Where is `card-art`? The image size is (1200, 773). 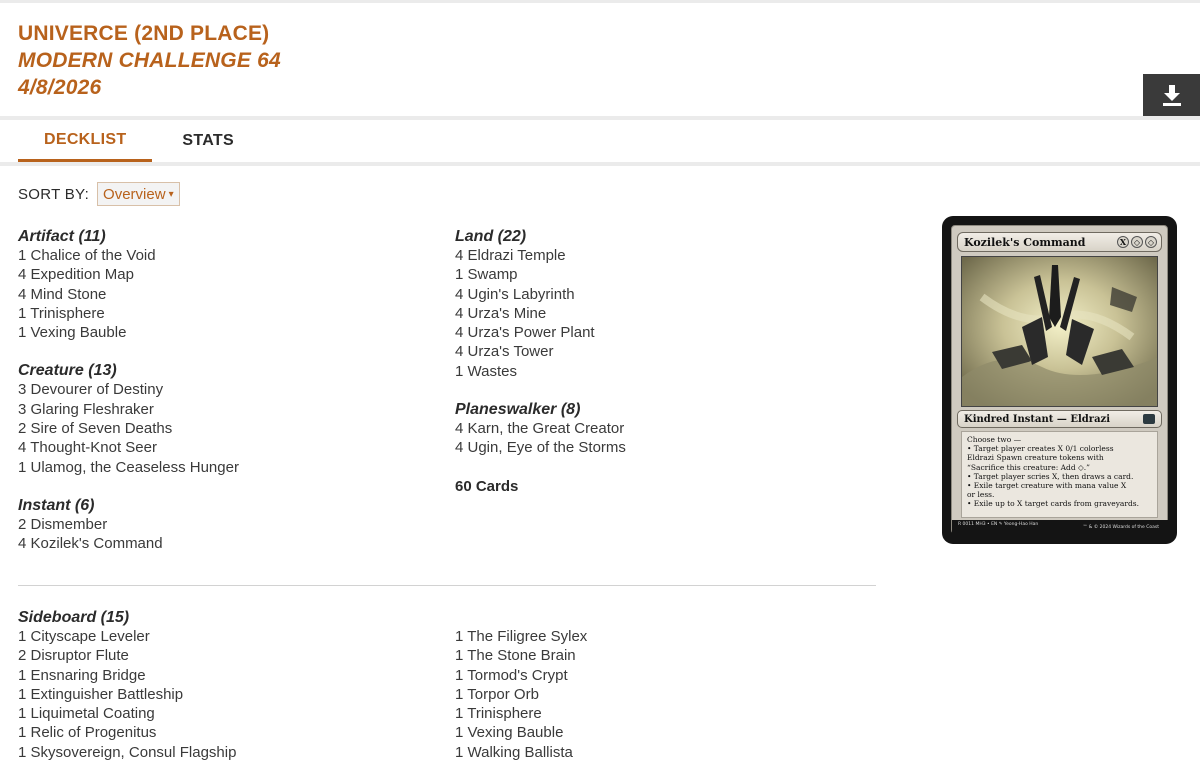
card-art is located at coordinates (1059, 331).